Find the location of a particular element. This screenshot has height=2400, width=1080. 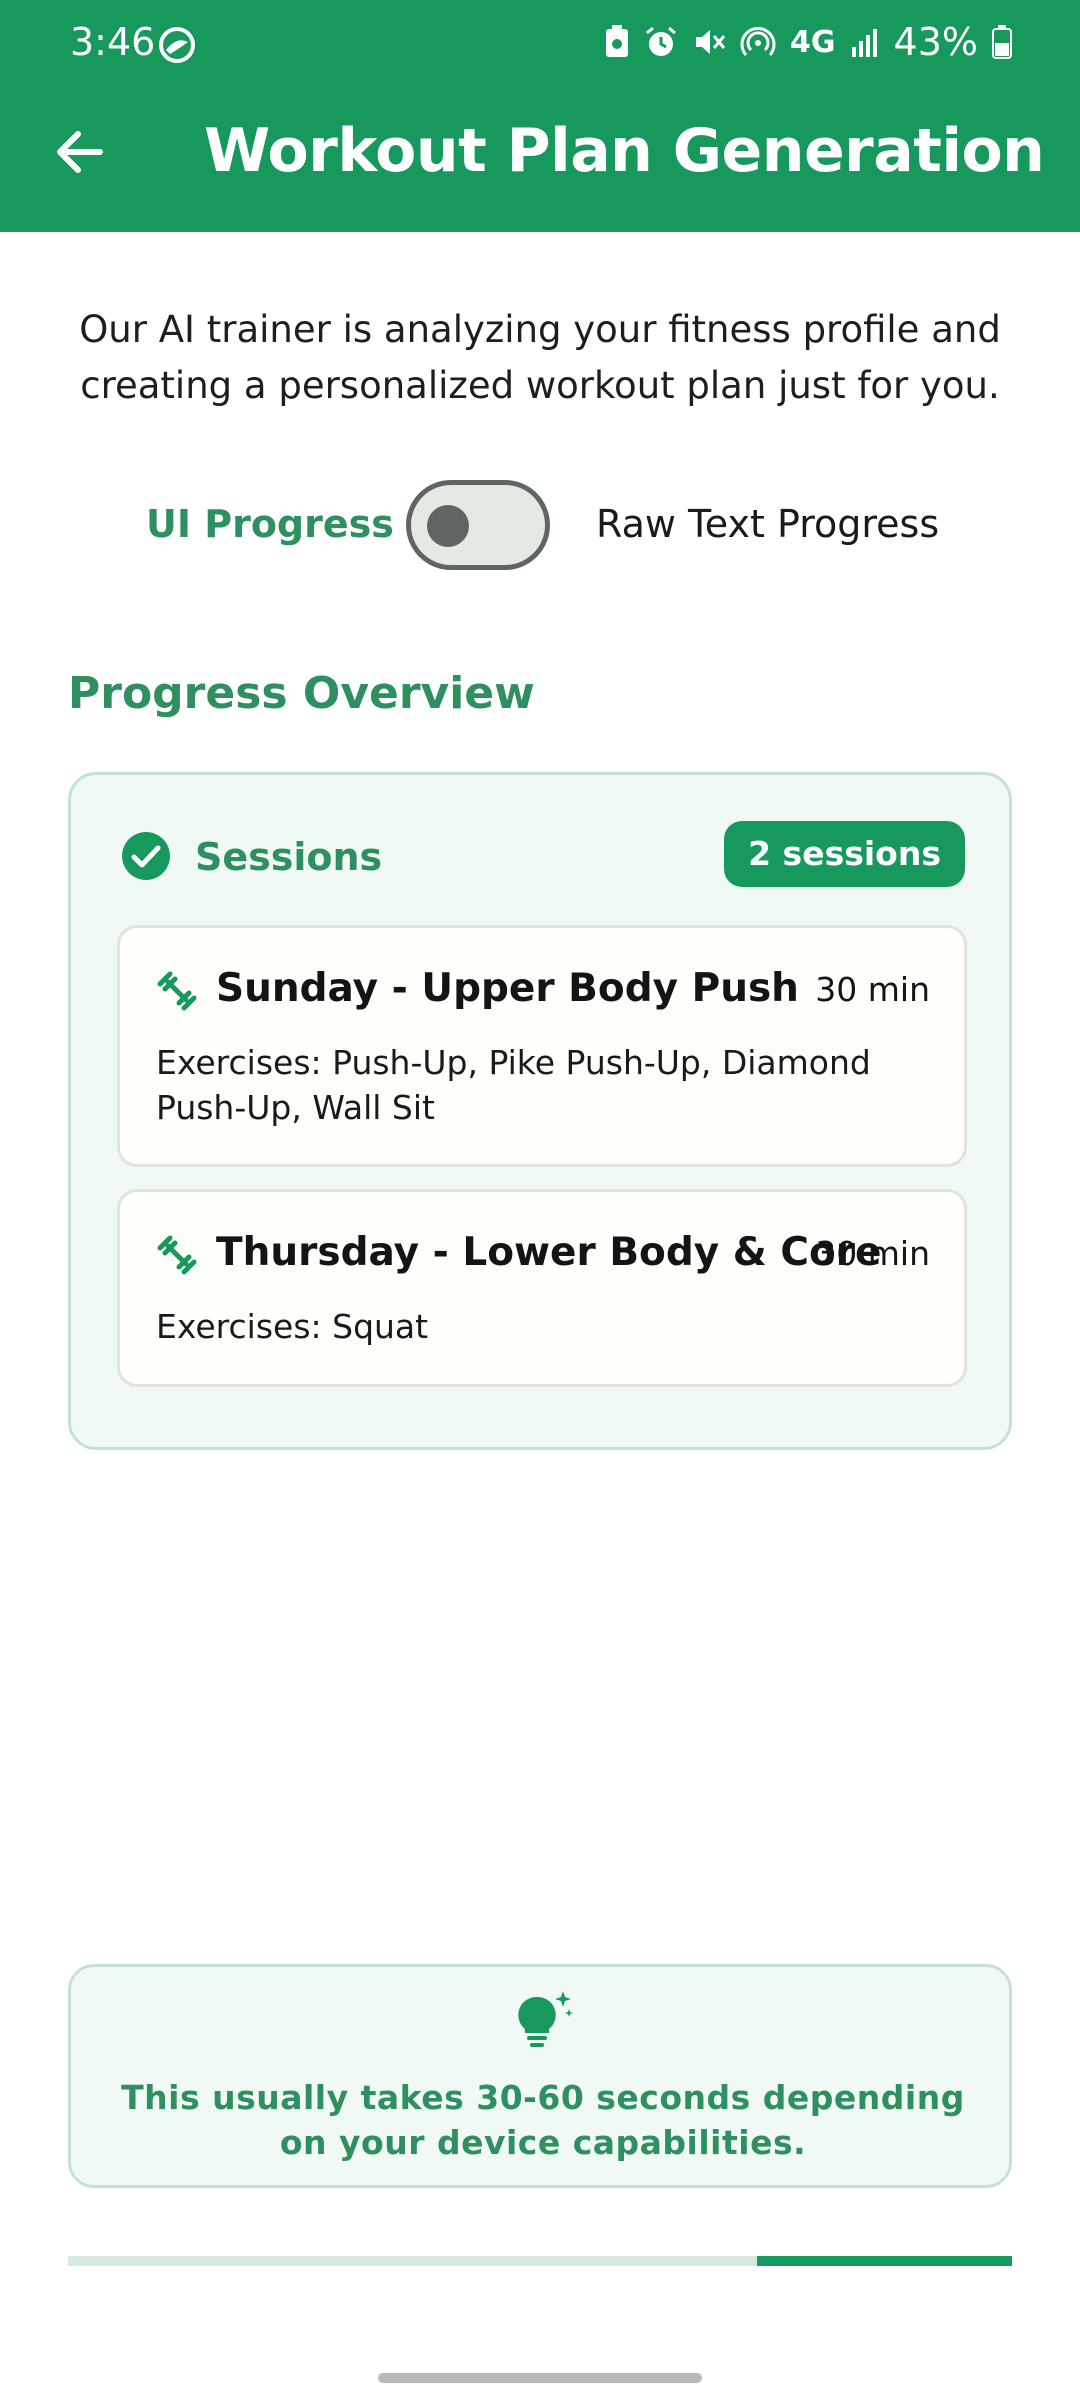

notification-app-icon is located at coordinates (177, 45).